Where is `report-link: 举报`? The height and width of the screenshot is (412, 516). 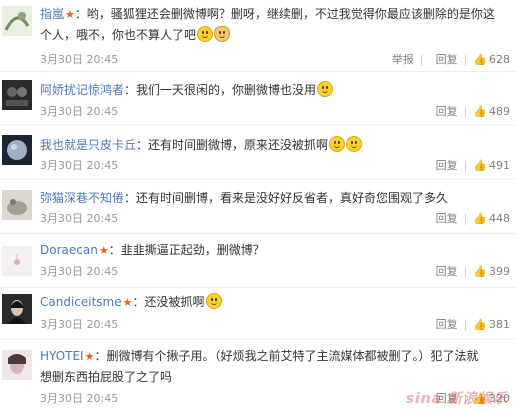 report-link: 举报 is located at coordinates (403, 59).